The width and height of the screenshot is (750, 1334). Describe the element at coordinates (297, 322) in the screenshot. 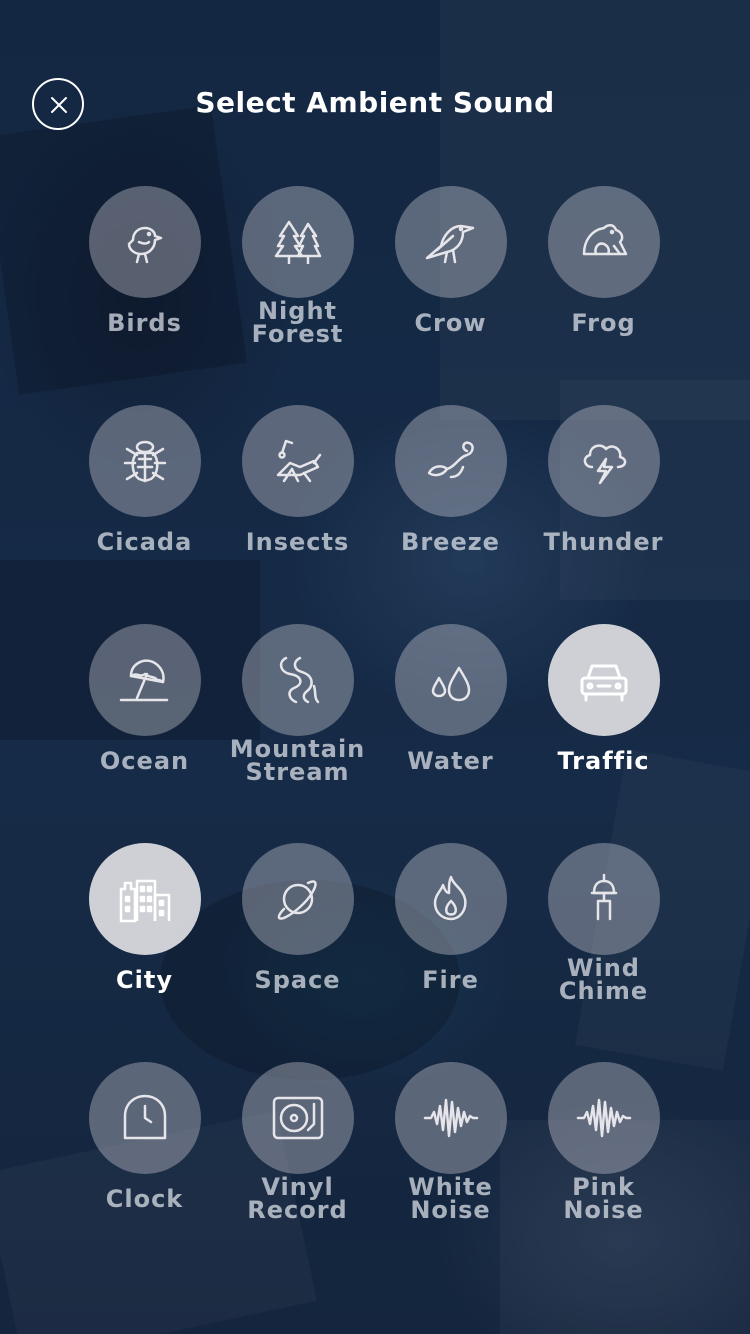

I see `sound-label: Night Forest` at that location.